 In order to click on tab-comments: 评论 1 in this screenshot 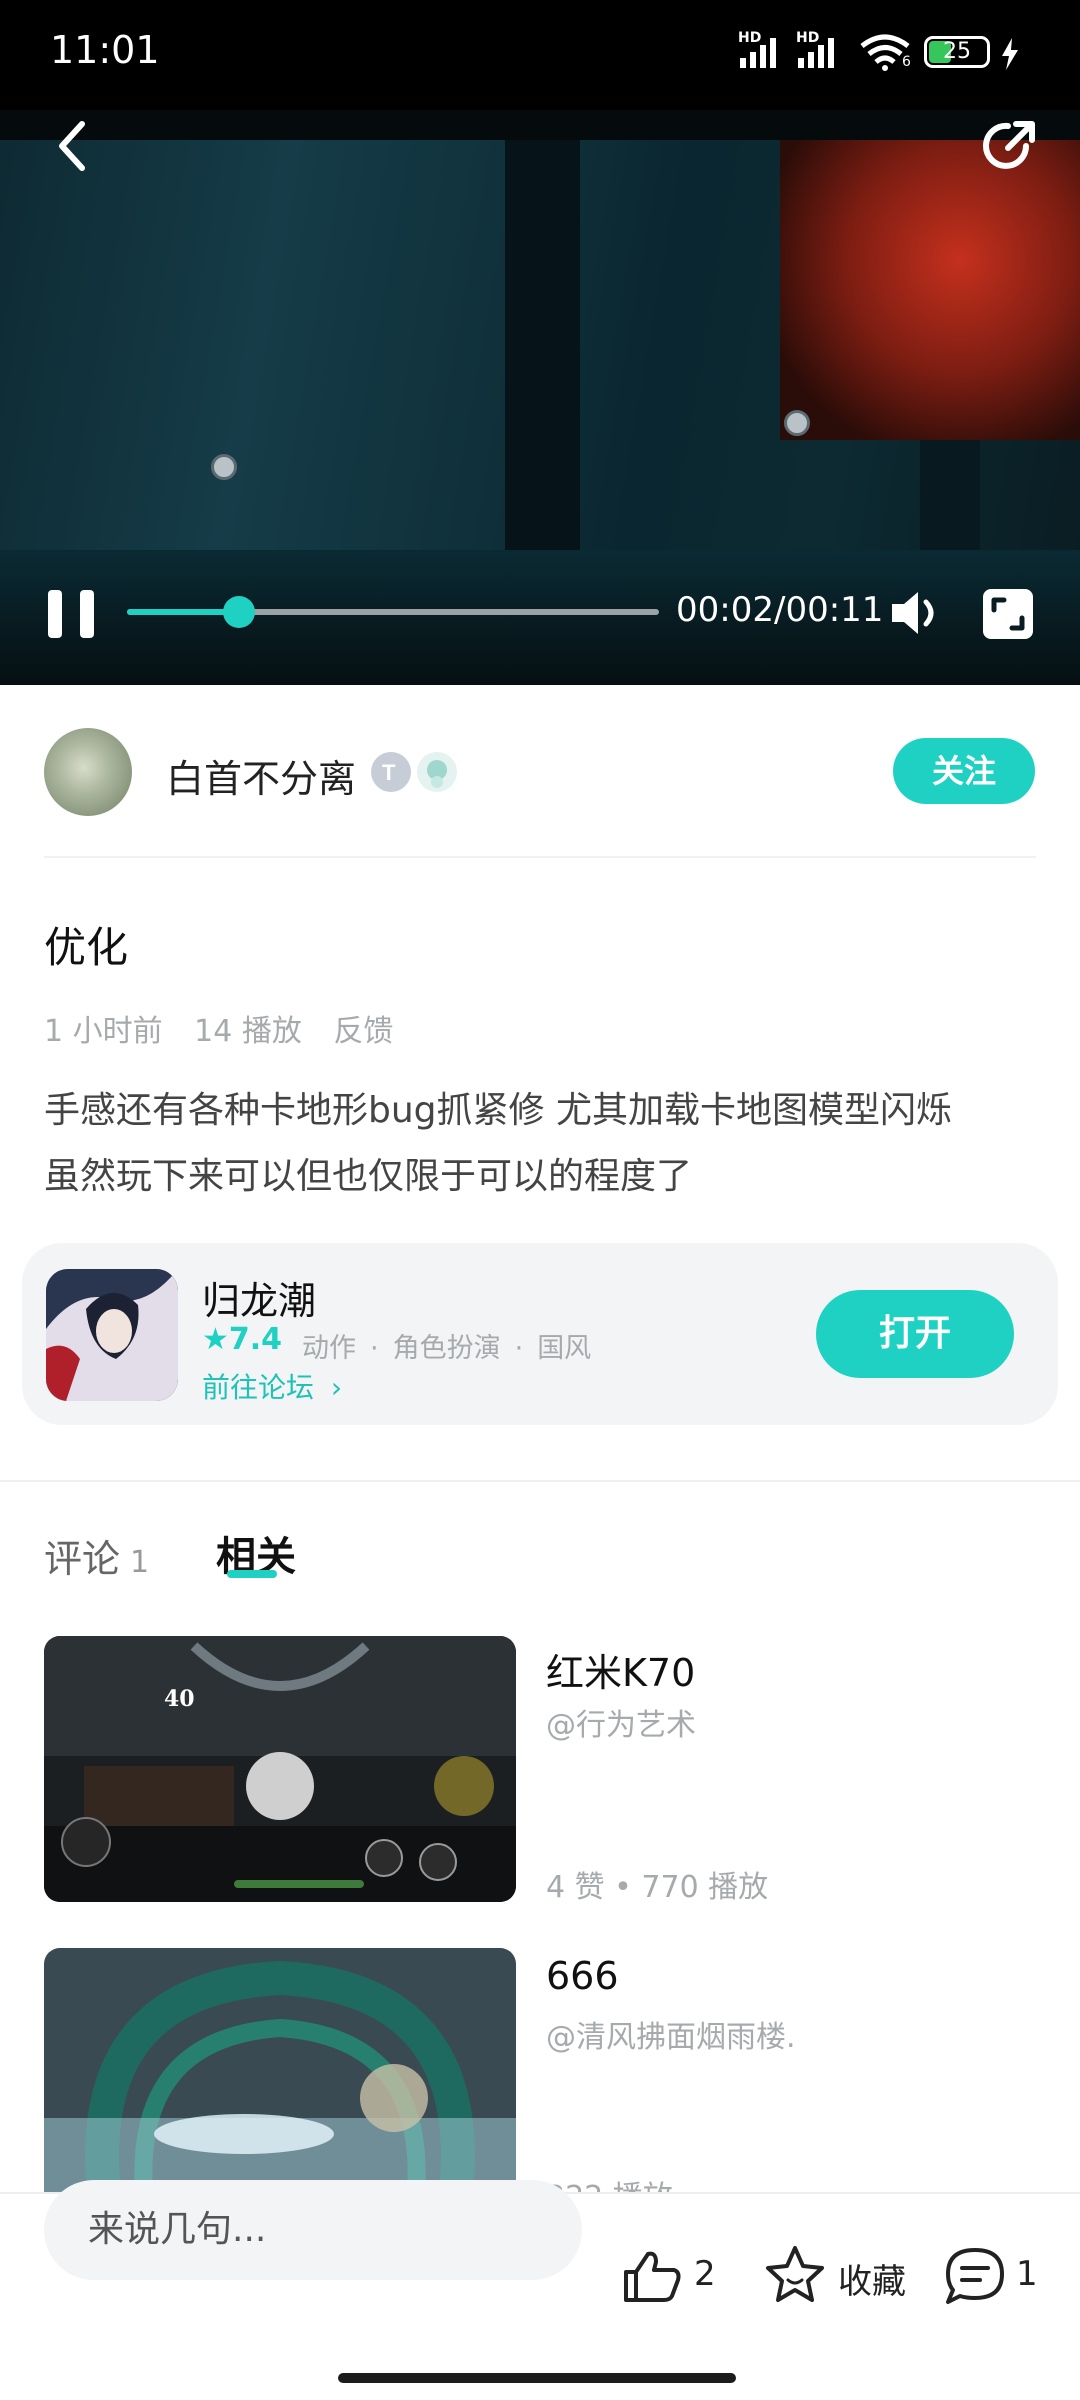, I will do `click(96, 1555)`.